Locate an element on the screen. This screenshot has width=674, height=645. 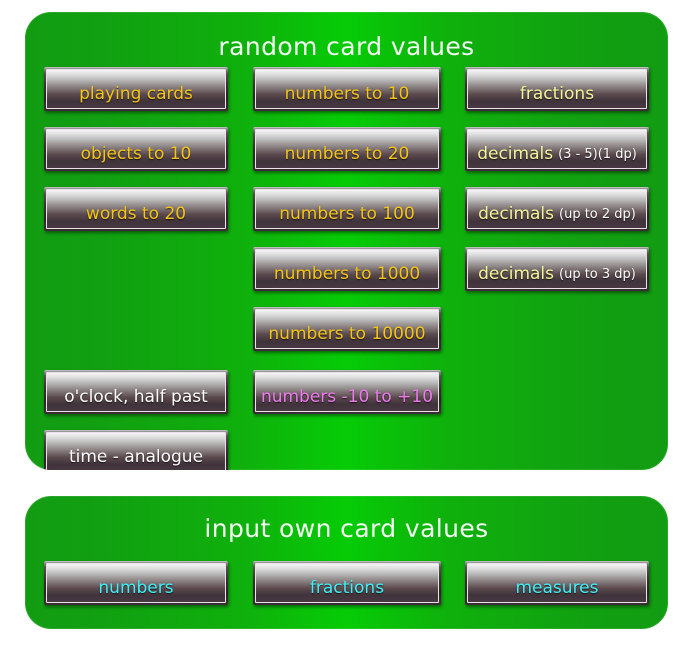
button-numbers-minus10-to-plus10: numbers -10 to +10 is located at coordinates (347, 392).